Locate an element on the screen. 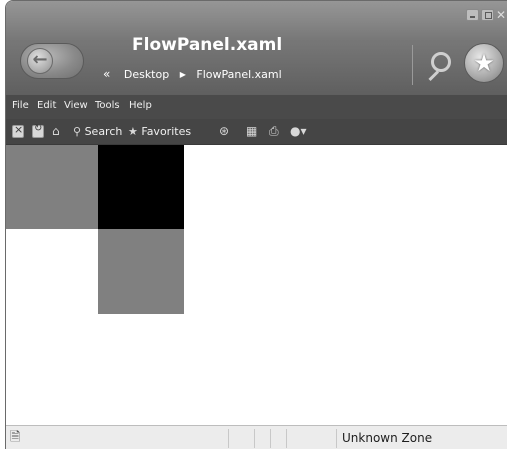 This screenshot has width=507, height=449. refresh-icon is located at coordinates (38, 130).